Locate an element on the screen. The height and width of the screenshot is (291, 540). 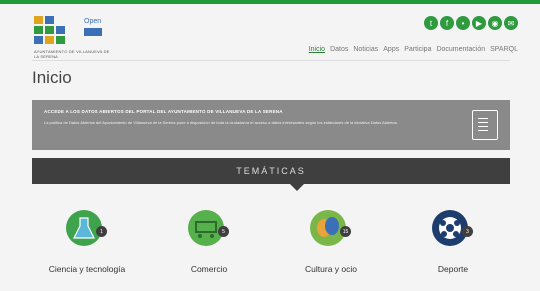
logo-data-box is located at coordinates (93, 32).